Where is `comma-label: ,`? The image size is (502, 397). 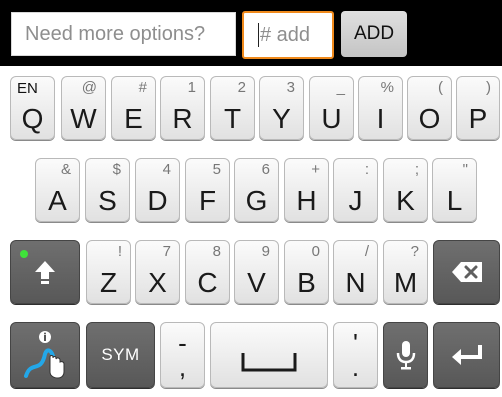
comma-label: , is located at coordinates (182, 367).